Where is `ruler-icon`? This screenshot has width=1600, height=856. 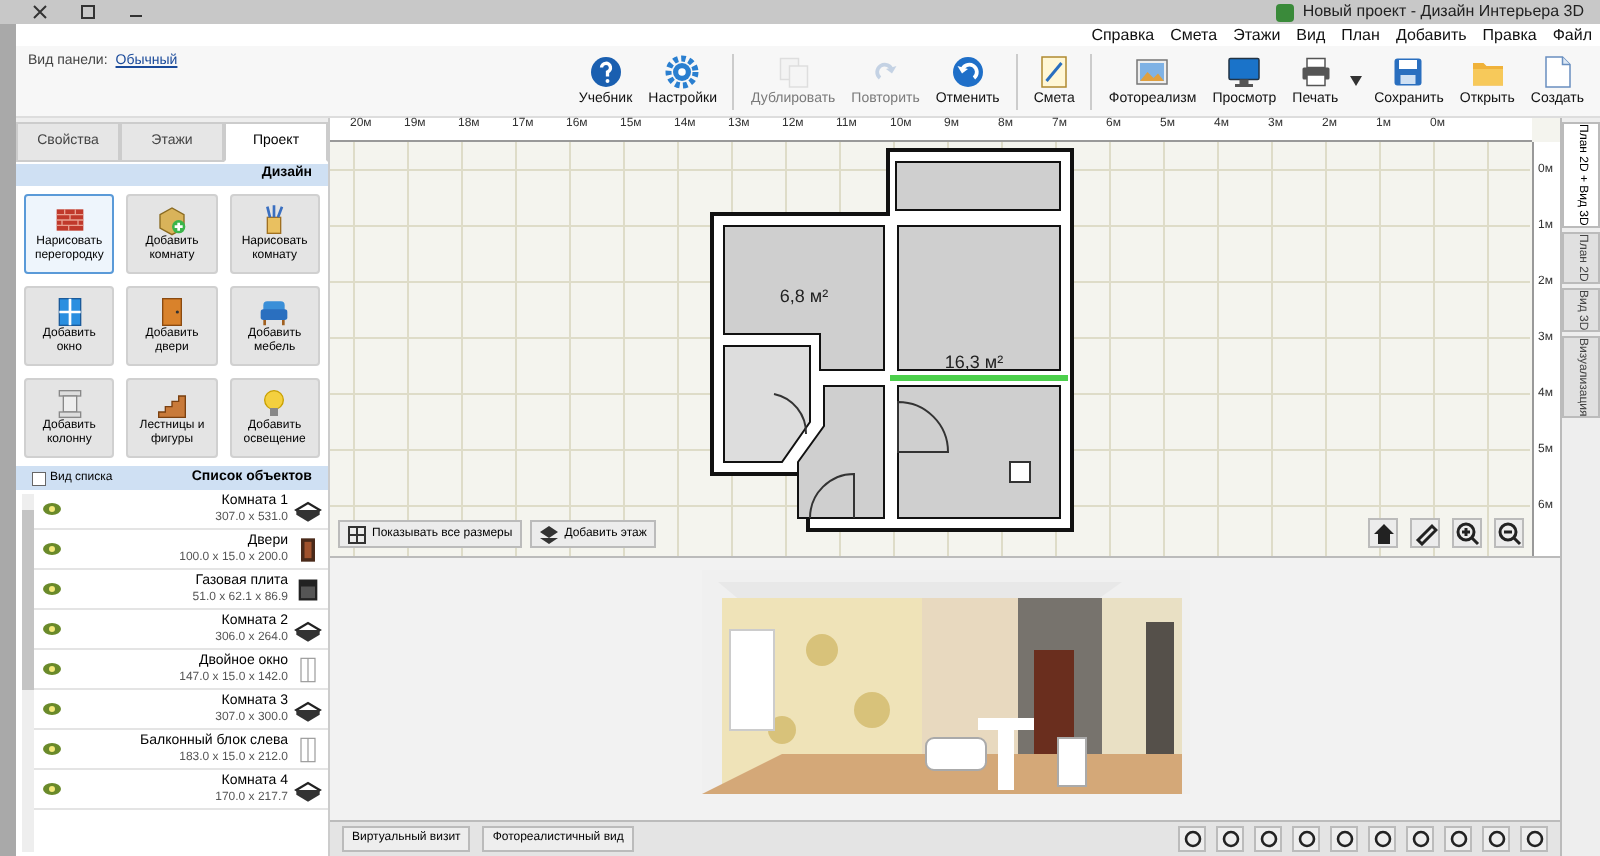 ruler-icon is located at coordinates (1425, 533).